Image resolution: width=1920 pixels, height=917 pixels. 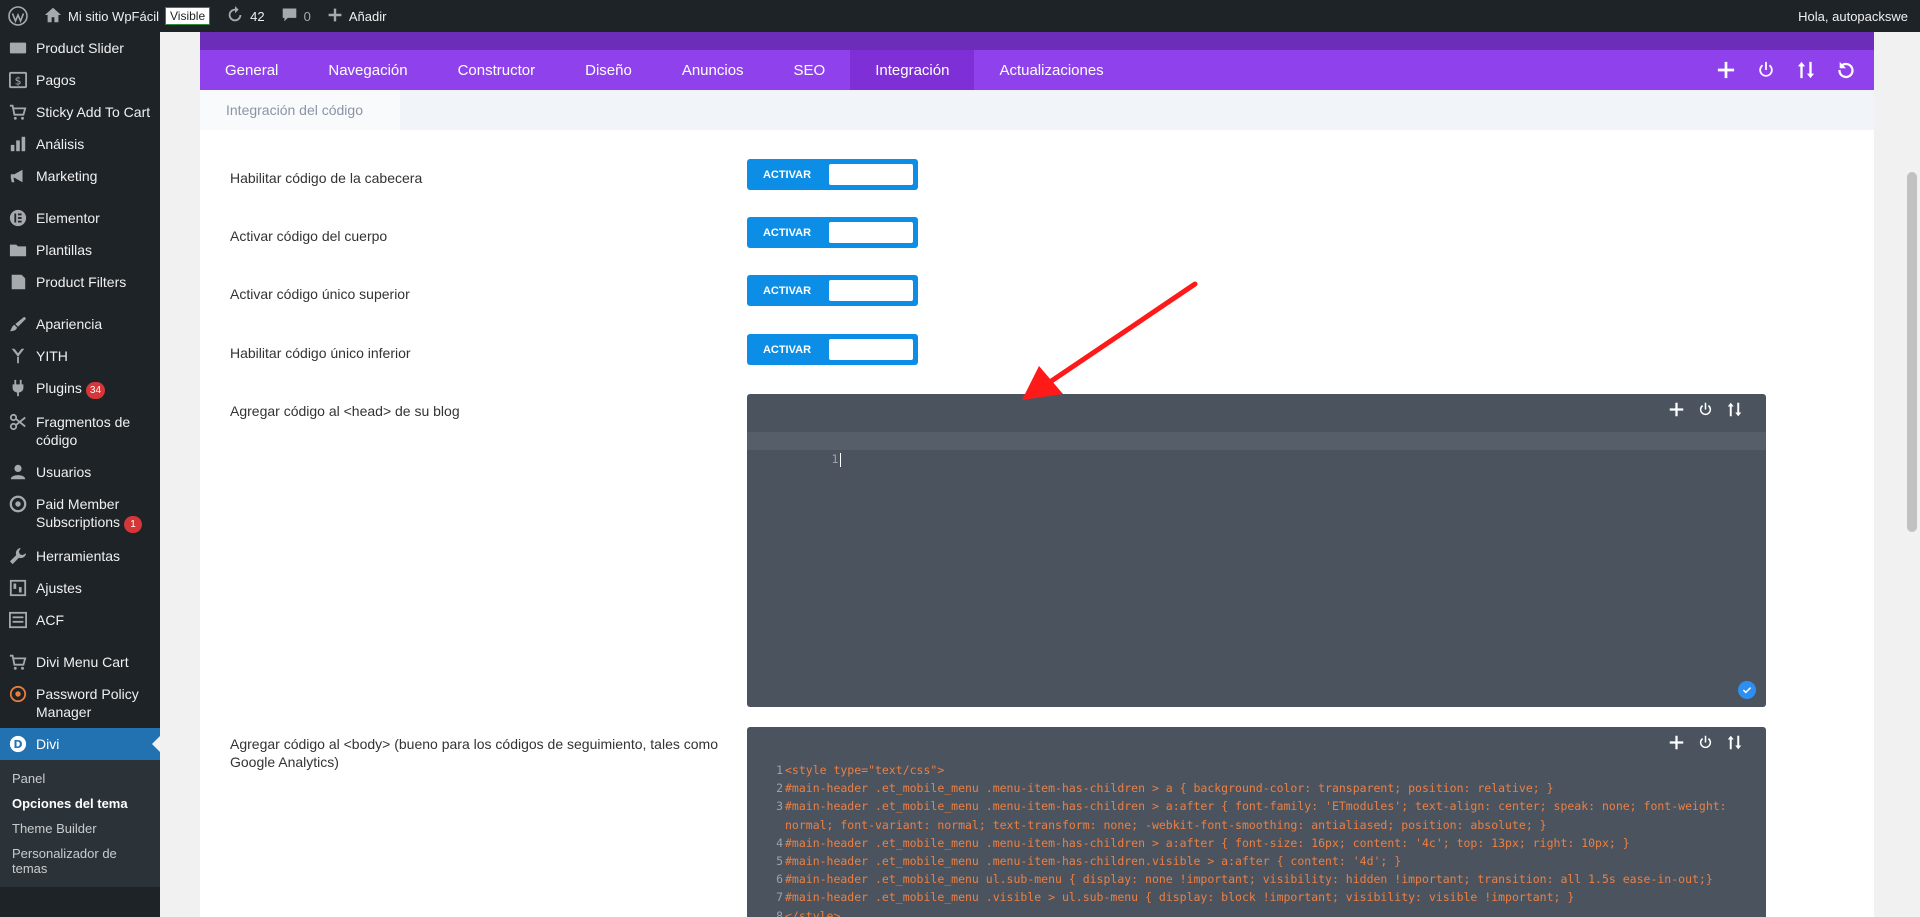 I want to click on sidebar-item-fragmentos: Fragmentos de código, so click(x=80, y=431).